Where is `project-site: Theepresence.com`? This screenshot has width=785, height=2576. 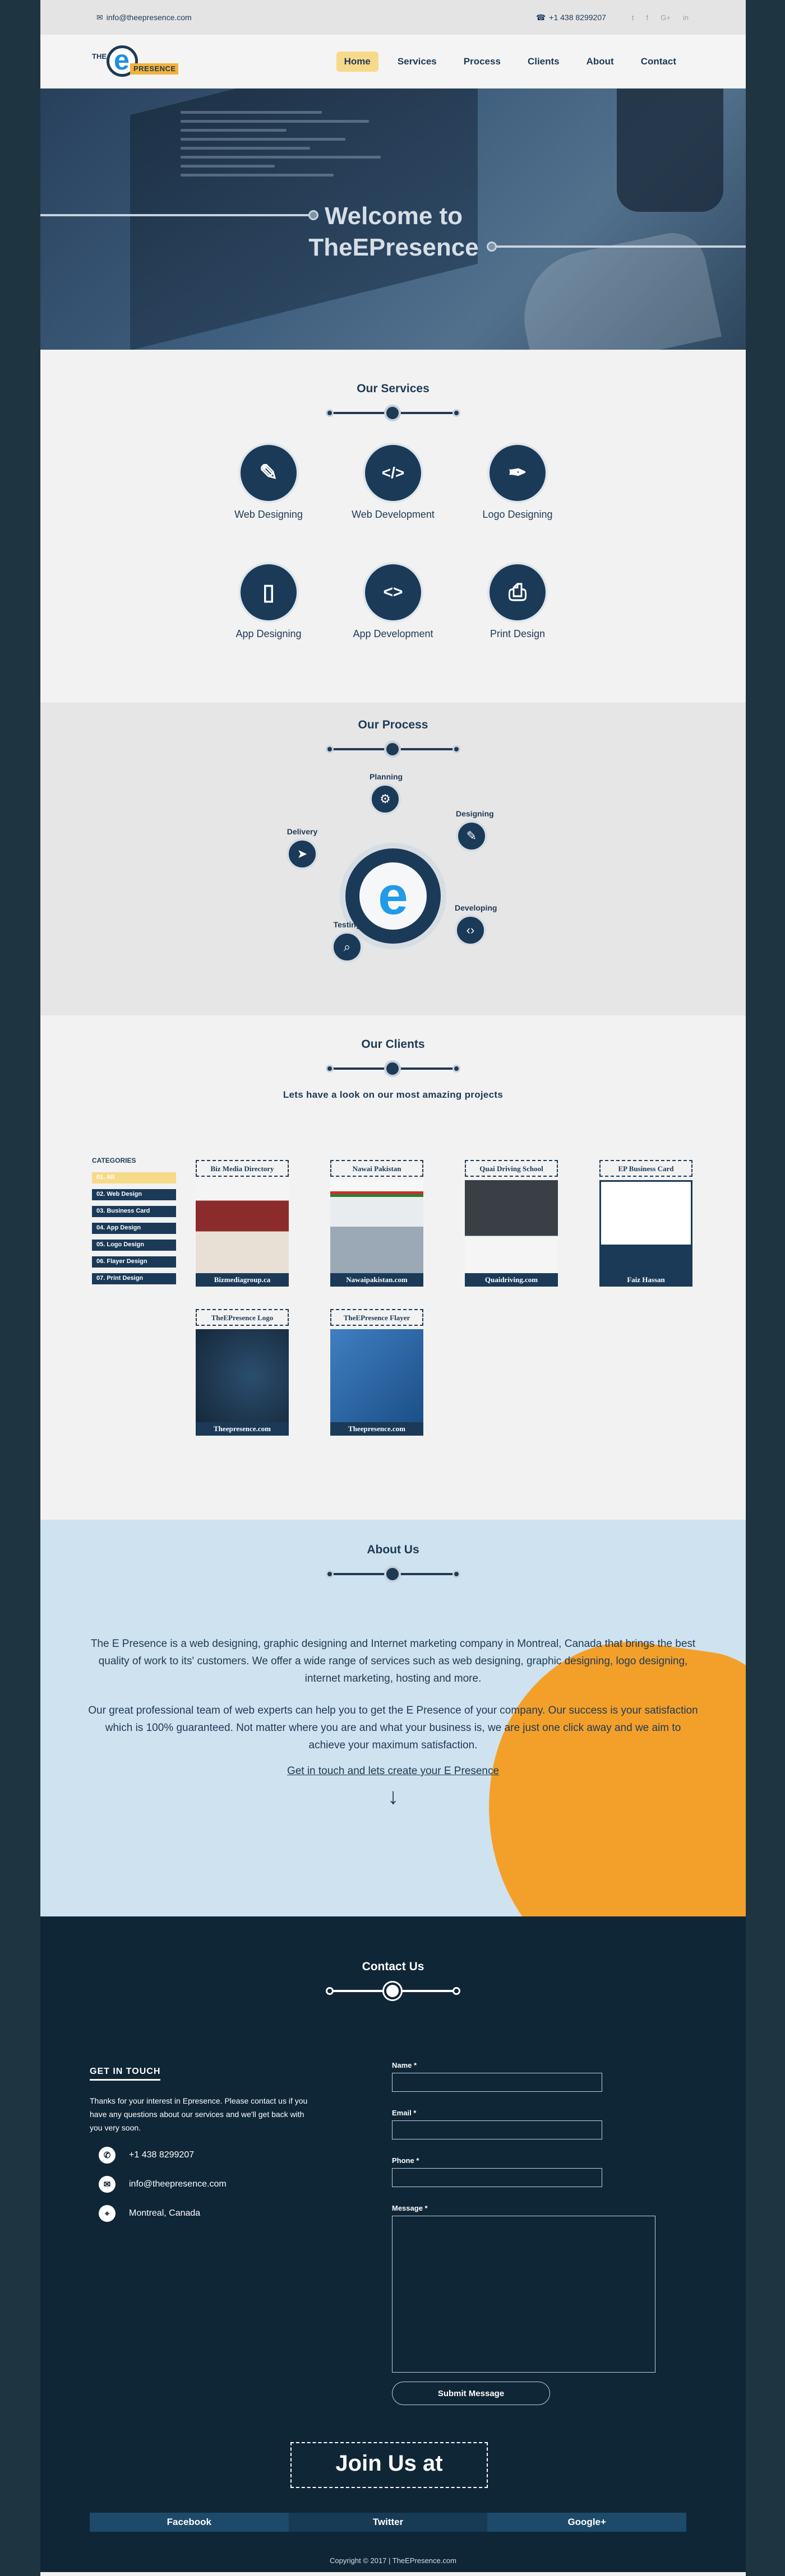 project-site: Theepresence.com is located at coordinates (376, 1429).